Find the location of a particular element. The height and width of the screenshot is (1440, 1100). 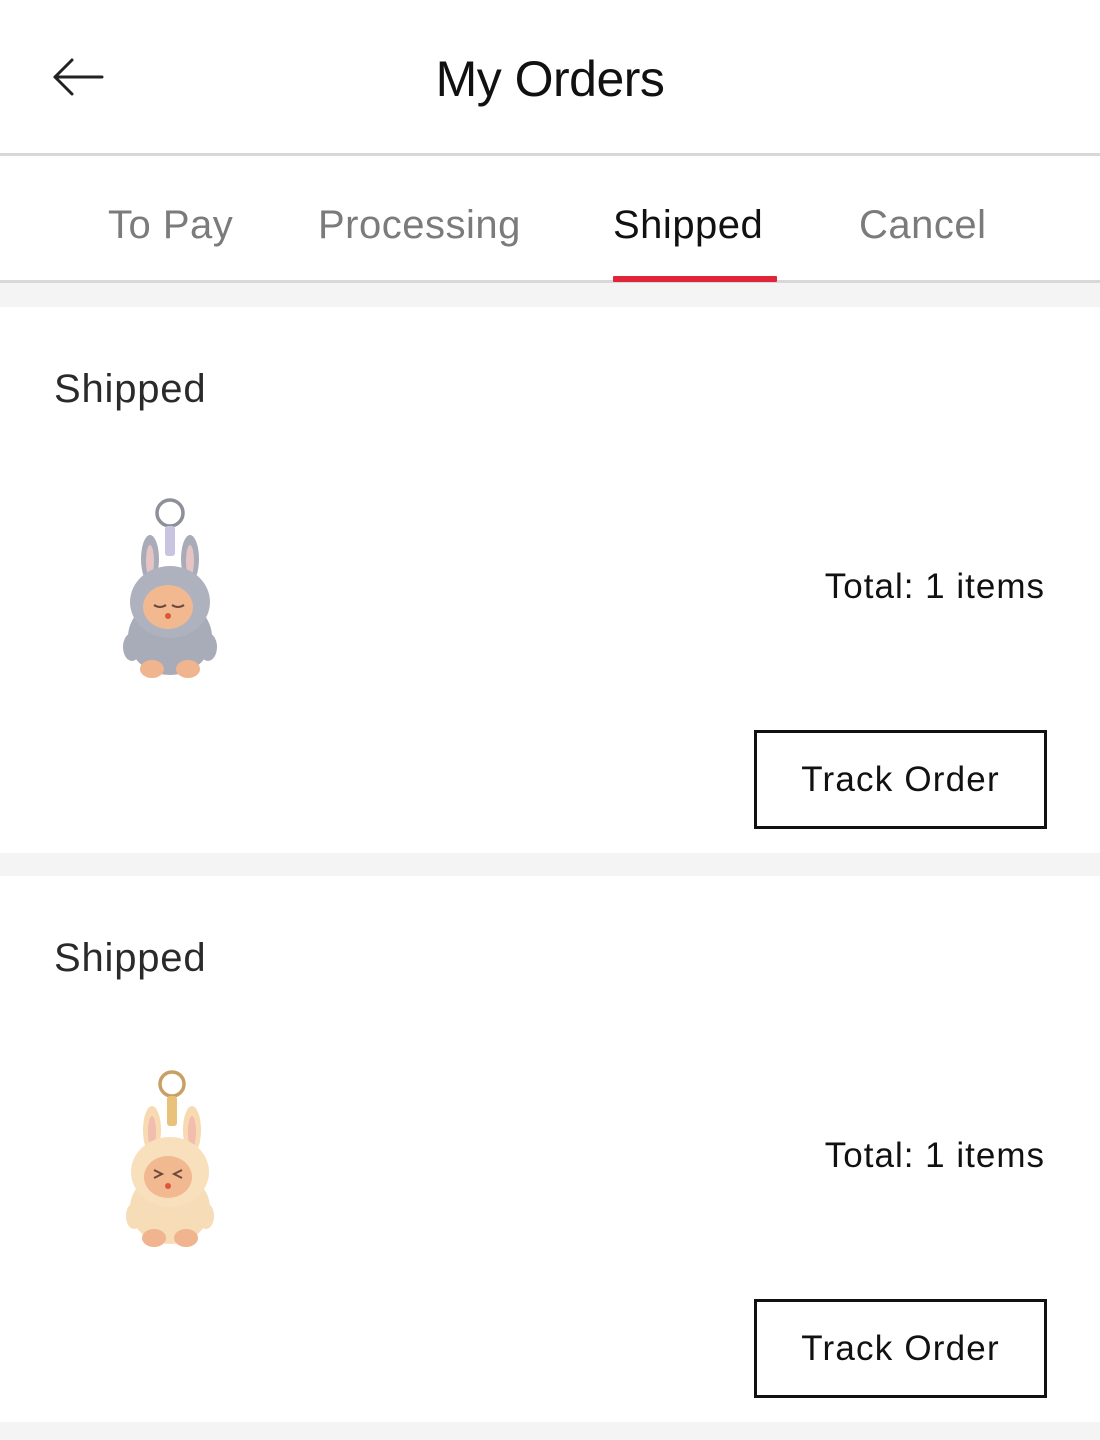

top-app-bar: My Orders is located at coordinates (550, 78).